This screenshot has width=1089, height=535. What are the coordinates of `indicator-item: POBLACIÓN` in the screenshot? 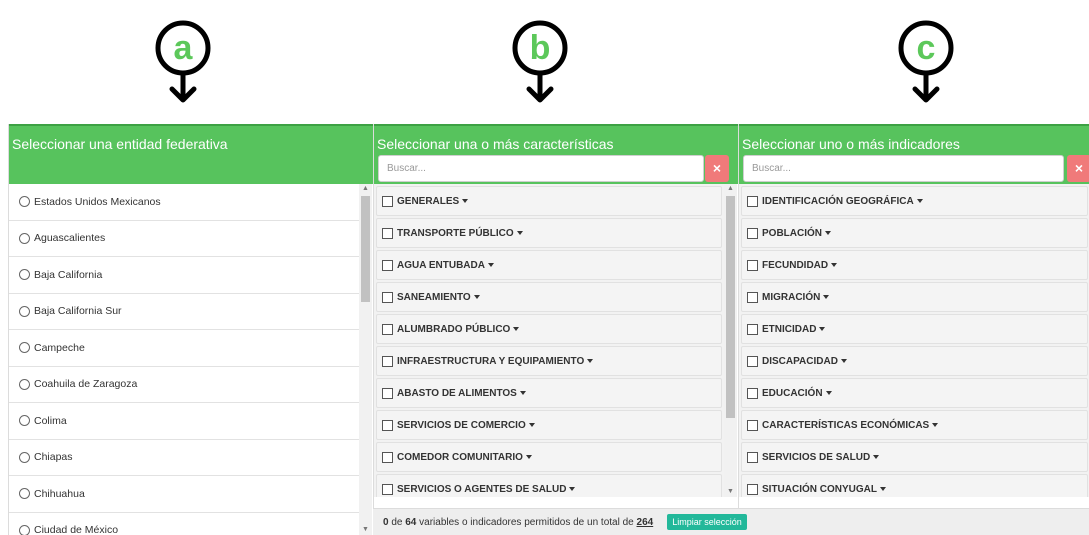 It's located at (914, 233).